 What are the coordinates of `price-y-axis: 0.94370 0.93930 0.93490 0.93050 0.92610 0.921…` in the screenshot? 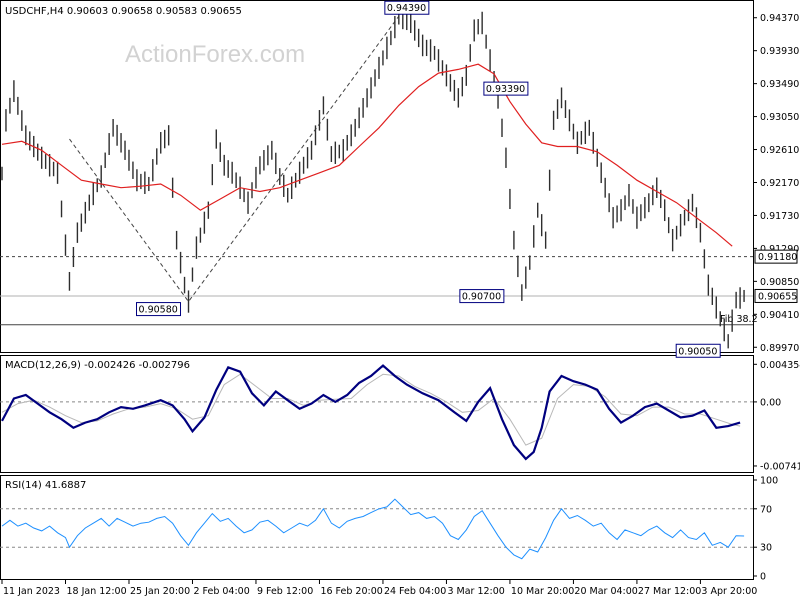 It's located at (776, 183).